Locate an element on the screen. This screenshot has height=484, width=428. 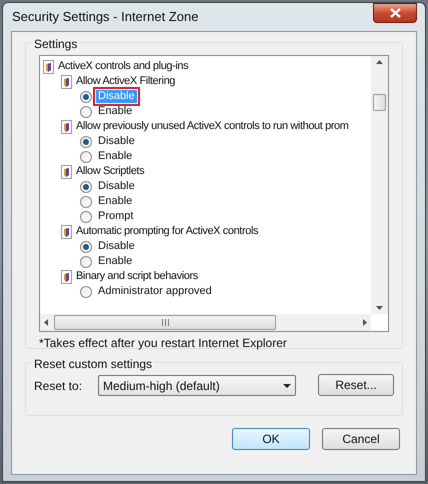
setting-label: Allow ActiveX Filtering is located at coordinates (126, 82).